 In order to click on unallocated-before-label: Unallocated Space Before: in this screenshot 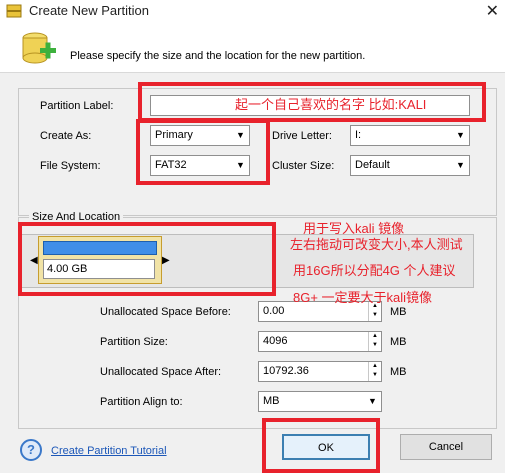, I will do `click(165, 312)`.